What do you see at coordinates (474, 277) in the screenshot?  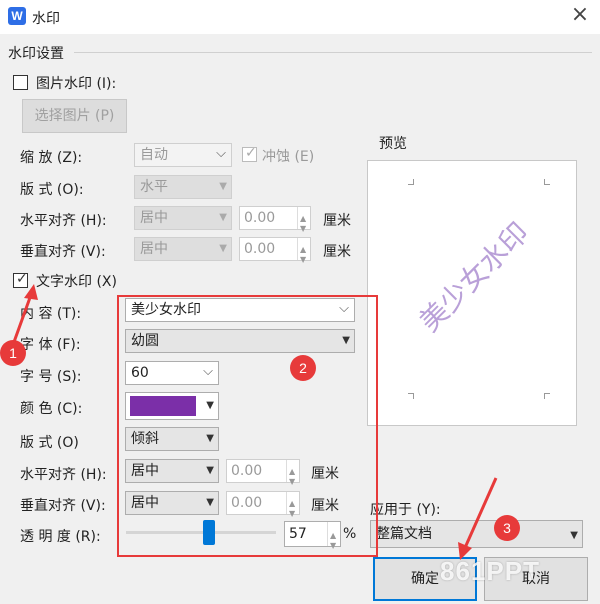 I see `preview-watermark-text: 美少女水印` at bounding box center [474, 277].